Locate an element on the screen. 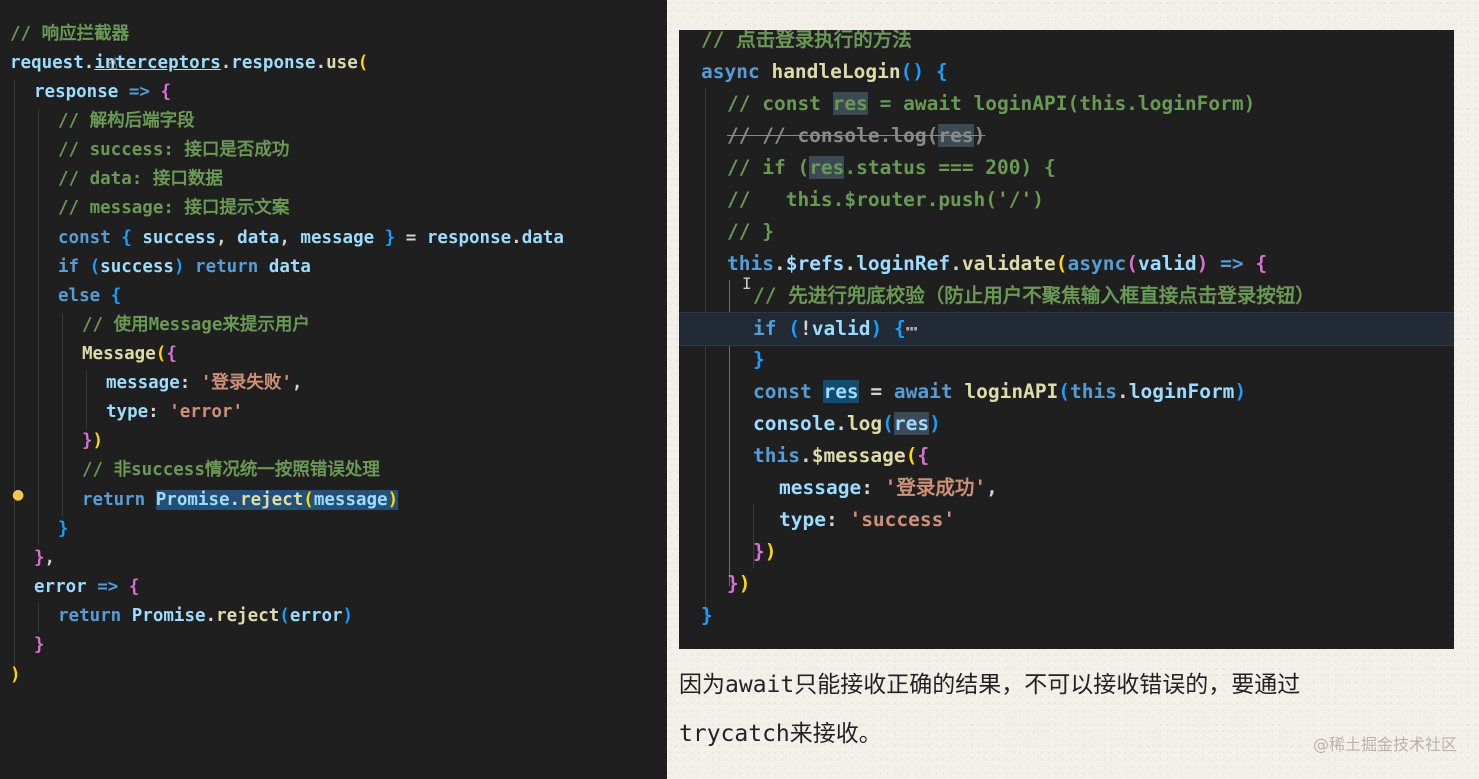 This screenshot has height=779, width=1479. code-line: }, is located at coordinates (45, 558).